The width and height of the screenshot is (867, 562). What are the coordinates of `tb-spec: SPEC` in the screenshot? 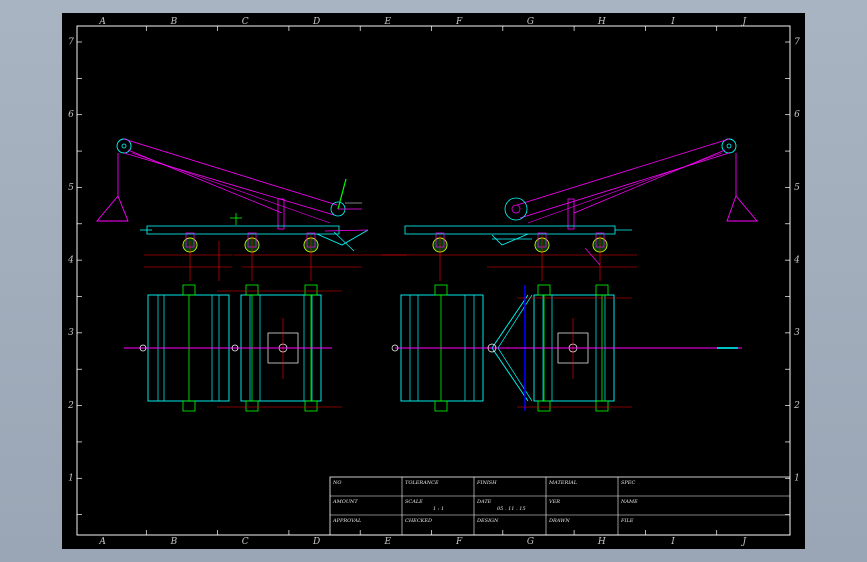 It's located at (628, 483).